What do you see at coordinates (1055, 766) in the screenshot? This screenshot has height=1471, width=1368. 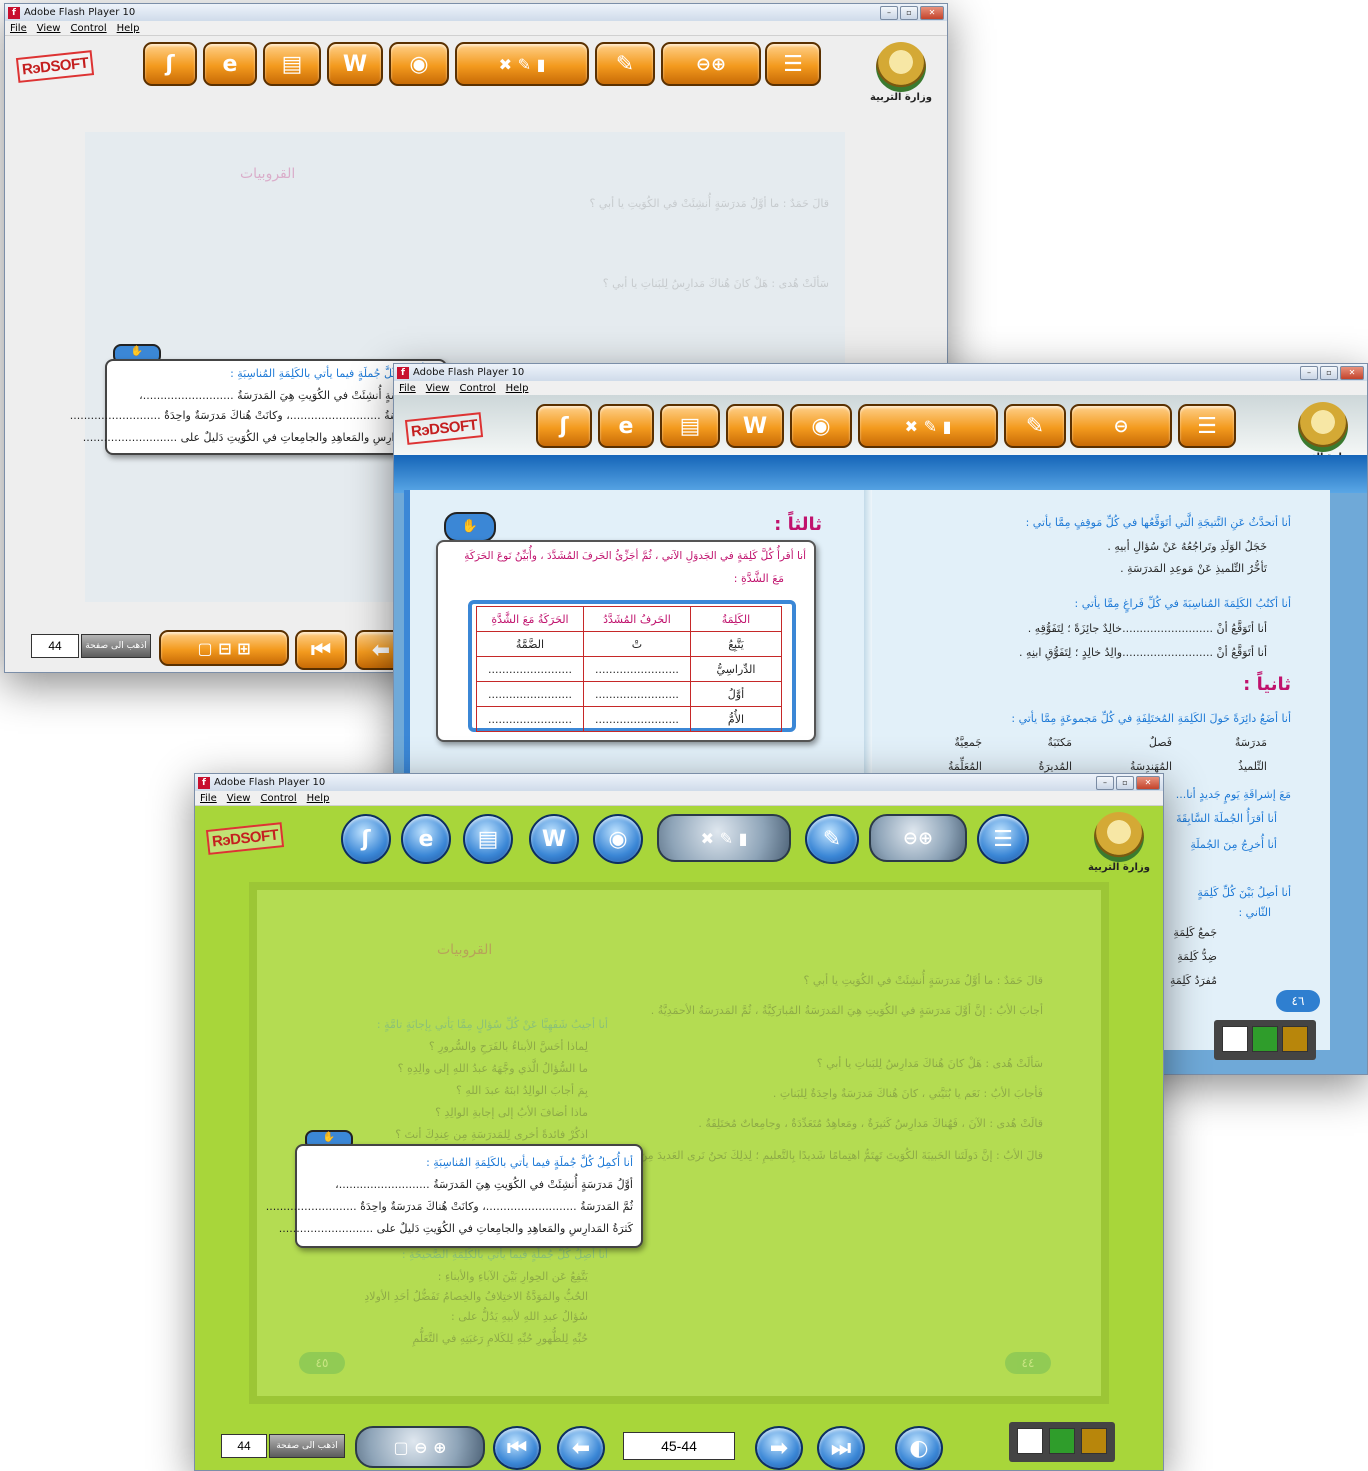 I see `q6-row2-w3: المُديرَةُ` at bounding box center [1055, 766].